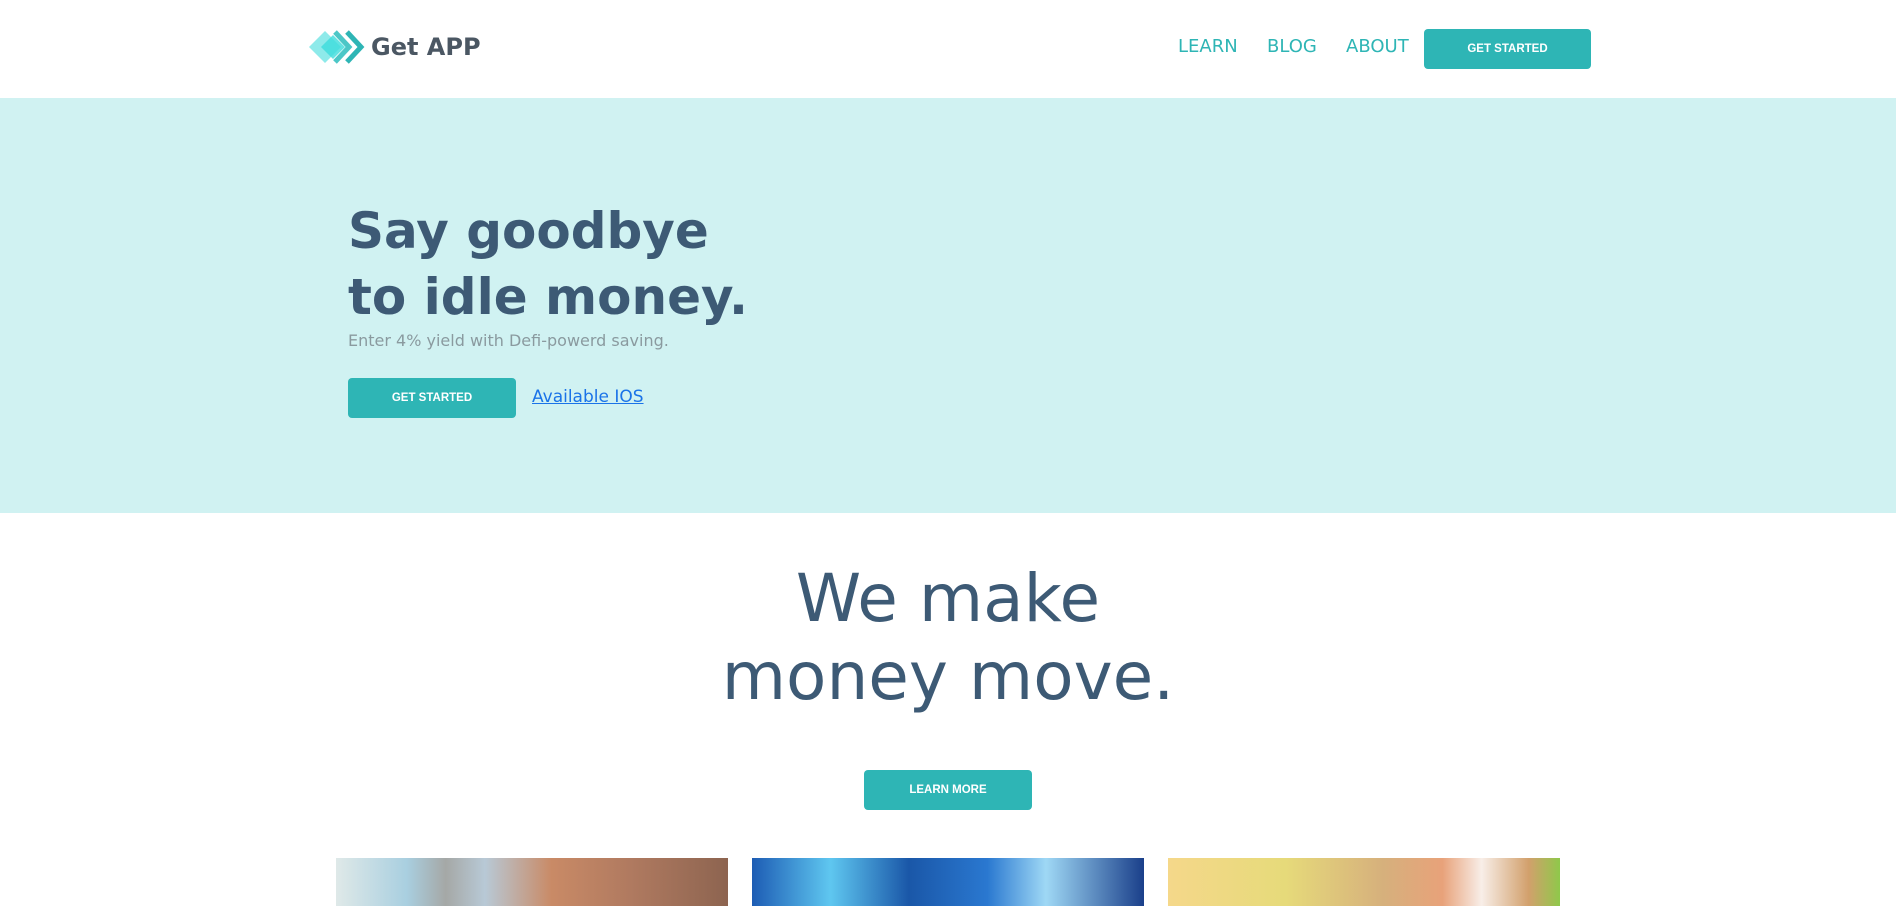 The height and width of the screenshot is (906, 1896). I want to click on hero-title-line1: Say goodbye, so click(528, 231).